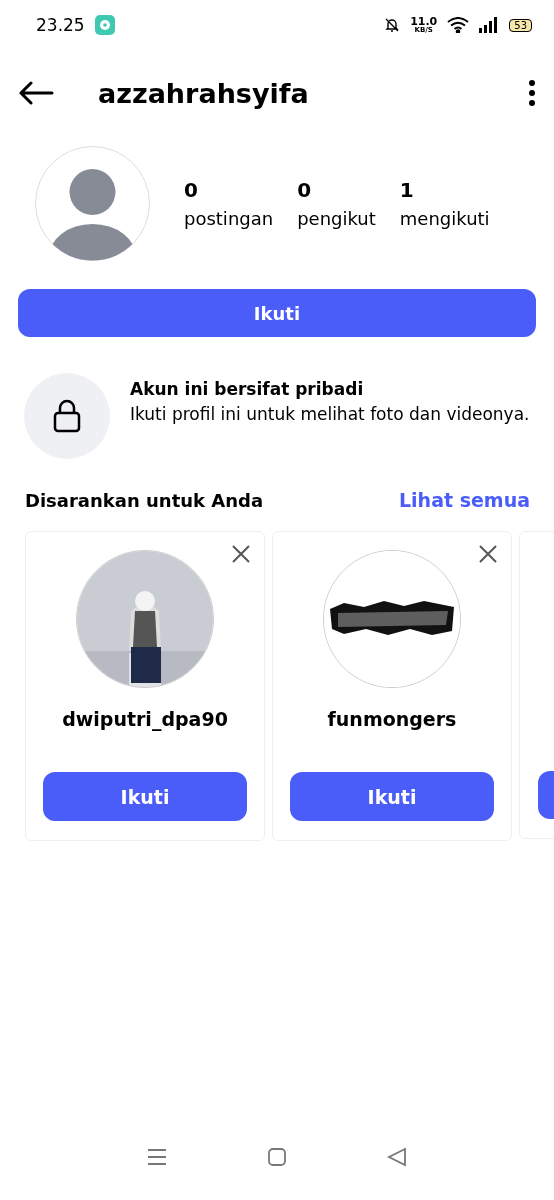 This screenshot has height=1200, width=554. Describe the element at coordinates (330, 414) in the screenshot. I see `private-description: Ikuti profil ini untuk melihat foto dan videonya.` at that location.